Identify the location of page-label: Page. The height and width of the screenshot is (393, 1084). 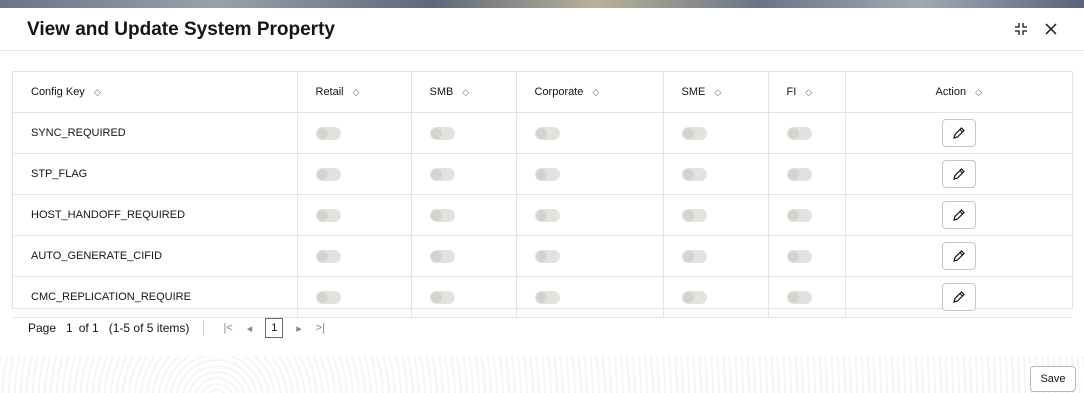
(42, 328).